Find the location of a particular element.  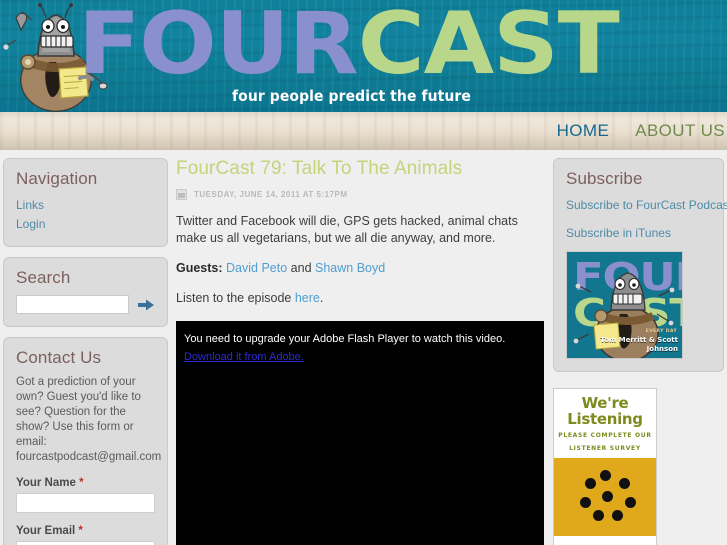

sidebar-item-links: Links is located at coordinates (85, 205).